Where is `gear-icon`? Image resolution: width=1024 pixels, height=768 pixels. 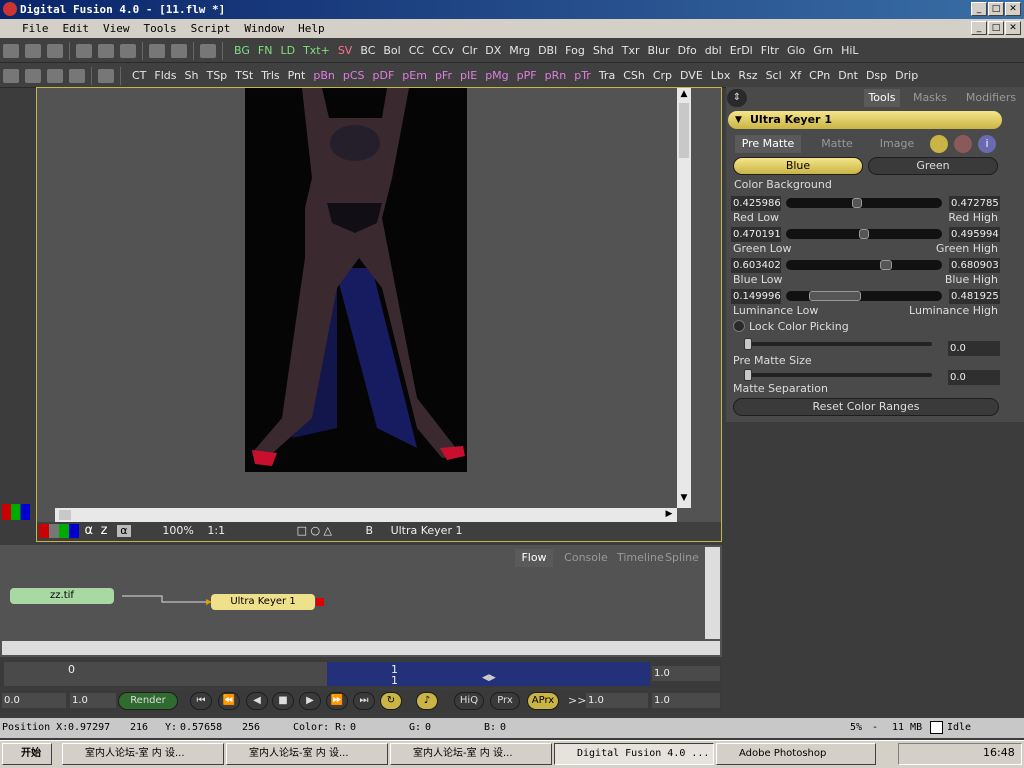 gear-icon is located at coordinates (963, 144).